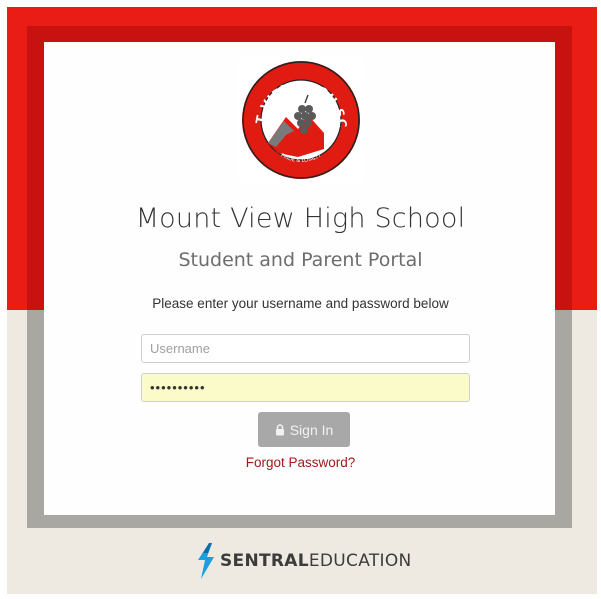 Image resolution: width=601 pixels, height=599 pixels. I want to click on forgot-password-link: Forgot Password?, so click(300, 462).